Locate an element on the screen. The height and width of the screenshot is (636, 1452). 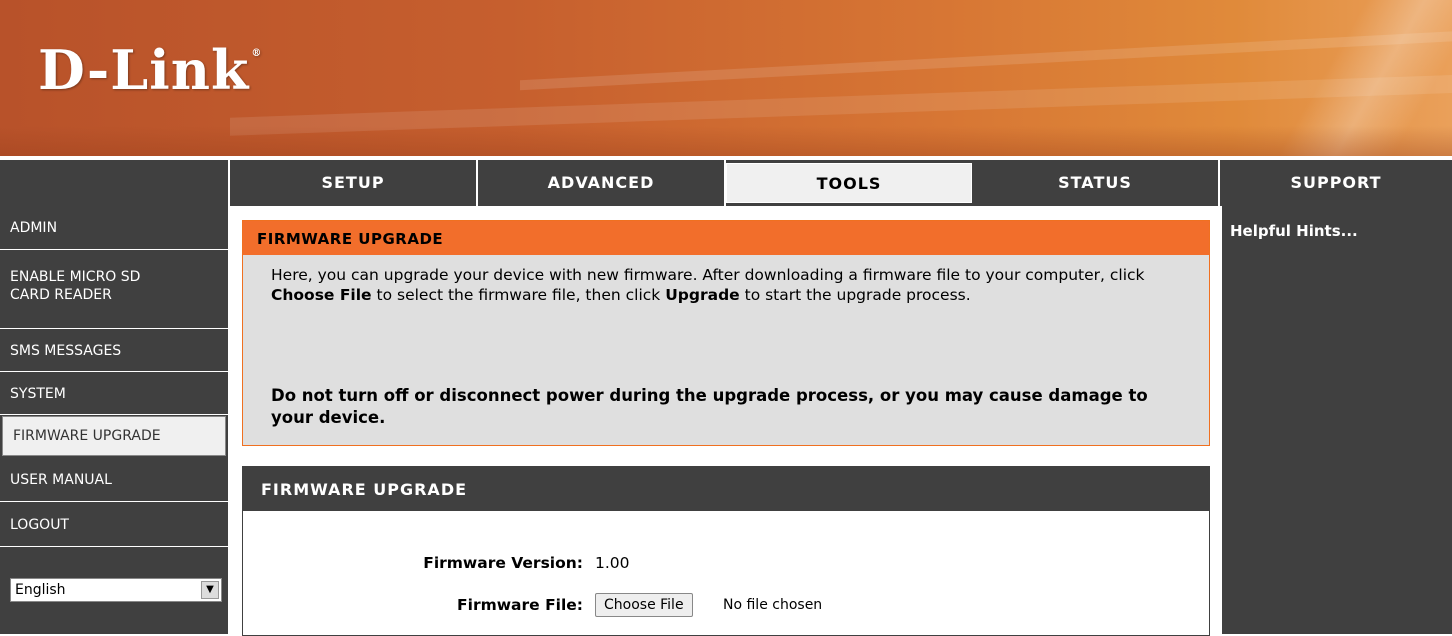
sidebar-item-system: SYSTEM is located at coordinates (114, 394).